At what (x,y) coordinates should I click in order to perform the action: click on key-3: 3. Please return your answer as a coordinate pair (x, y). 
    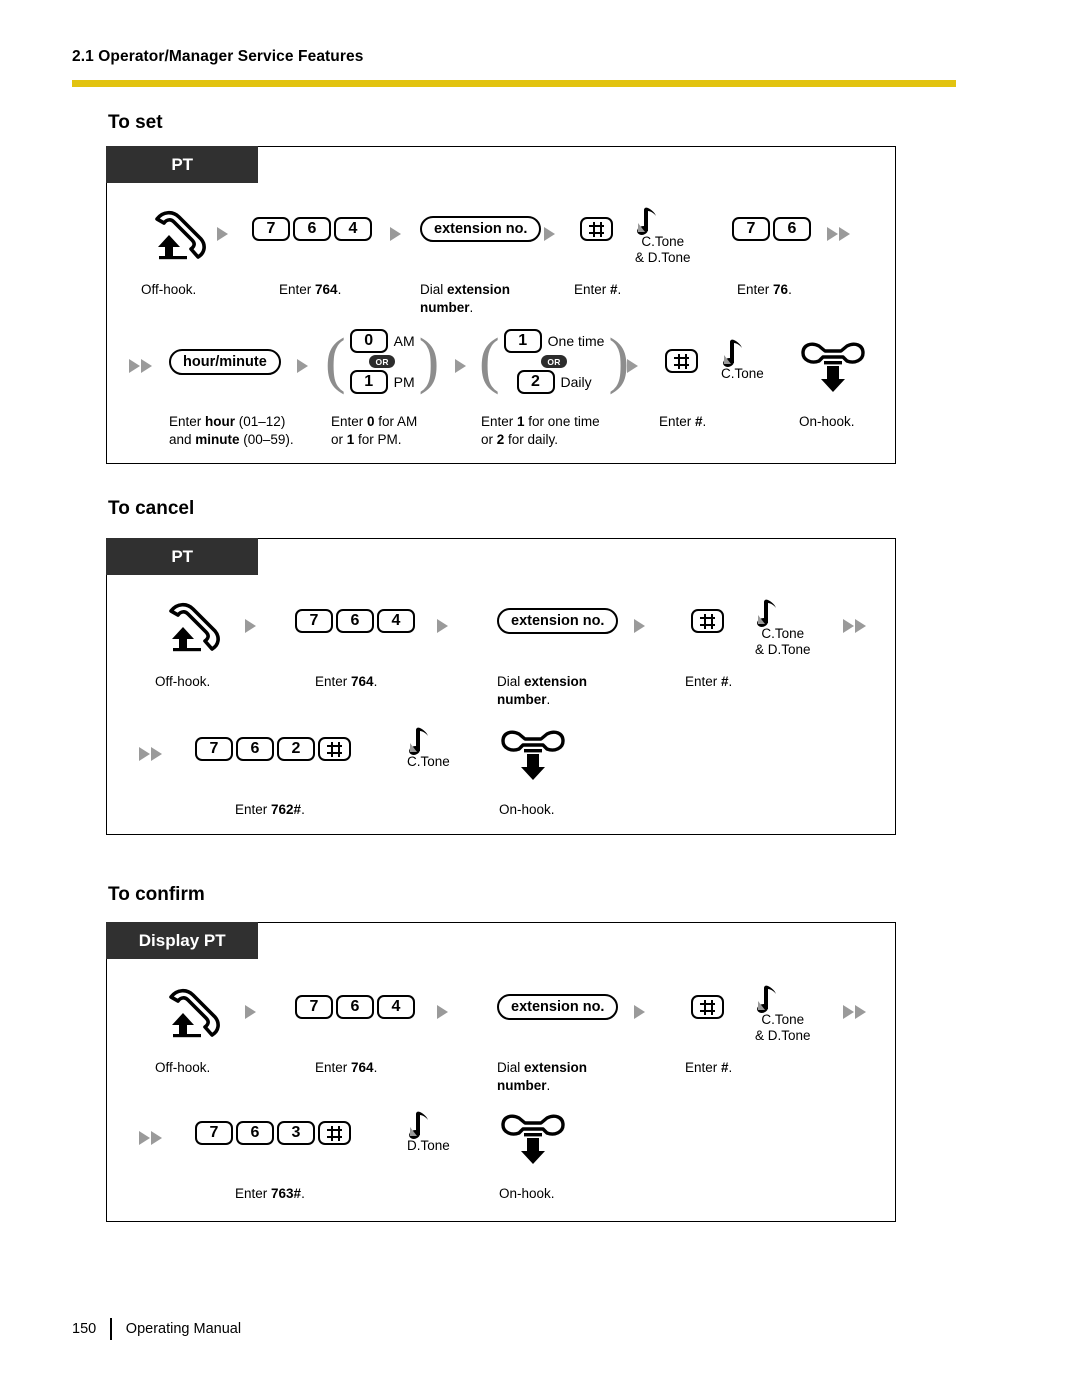
    Looking at the image, I should click on (296, 1133).